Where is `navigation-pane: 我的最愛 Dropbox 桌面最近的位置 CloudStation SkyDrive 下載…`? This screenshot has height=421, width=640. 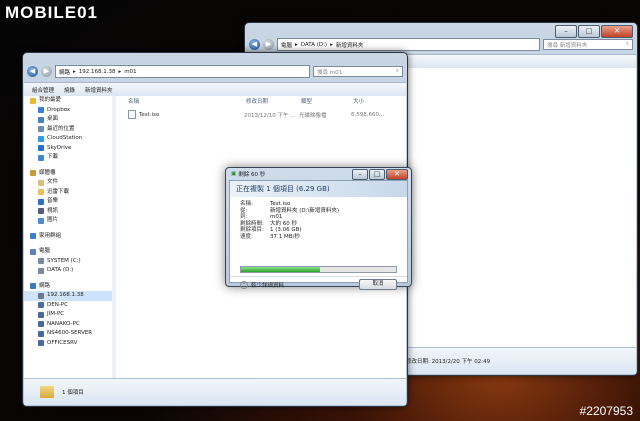
navigation-pane: 我的最愛 Dropbox 桌面最近的位置 CloudStation SkyDrive 下載… is located at coordinates (68, 237).